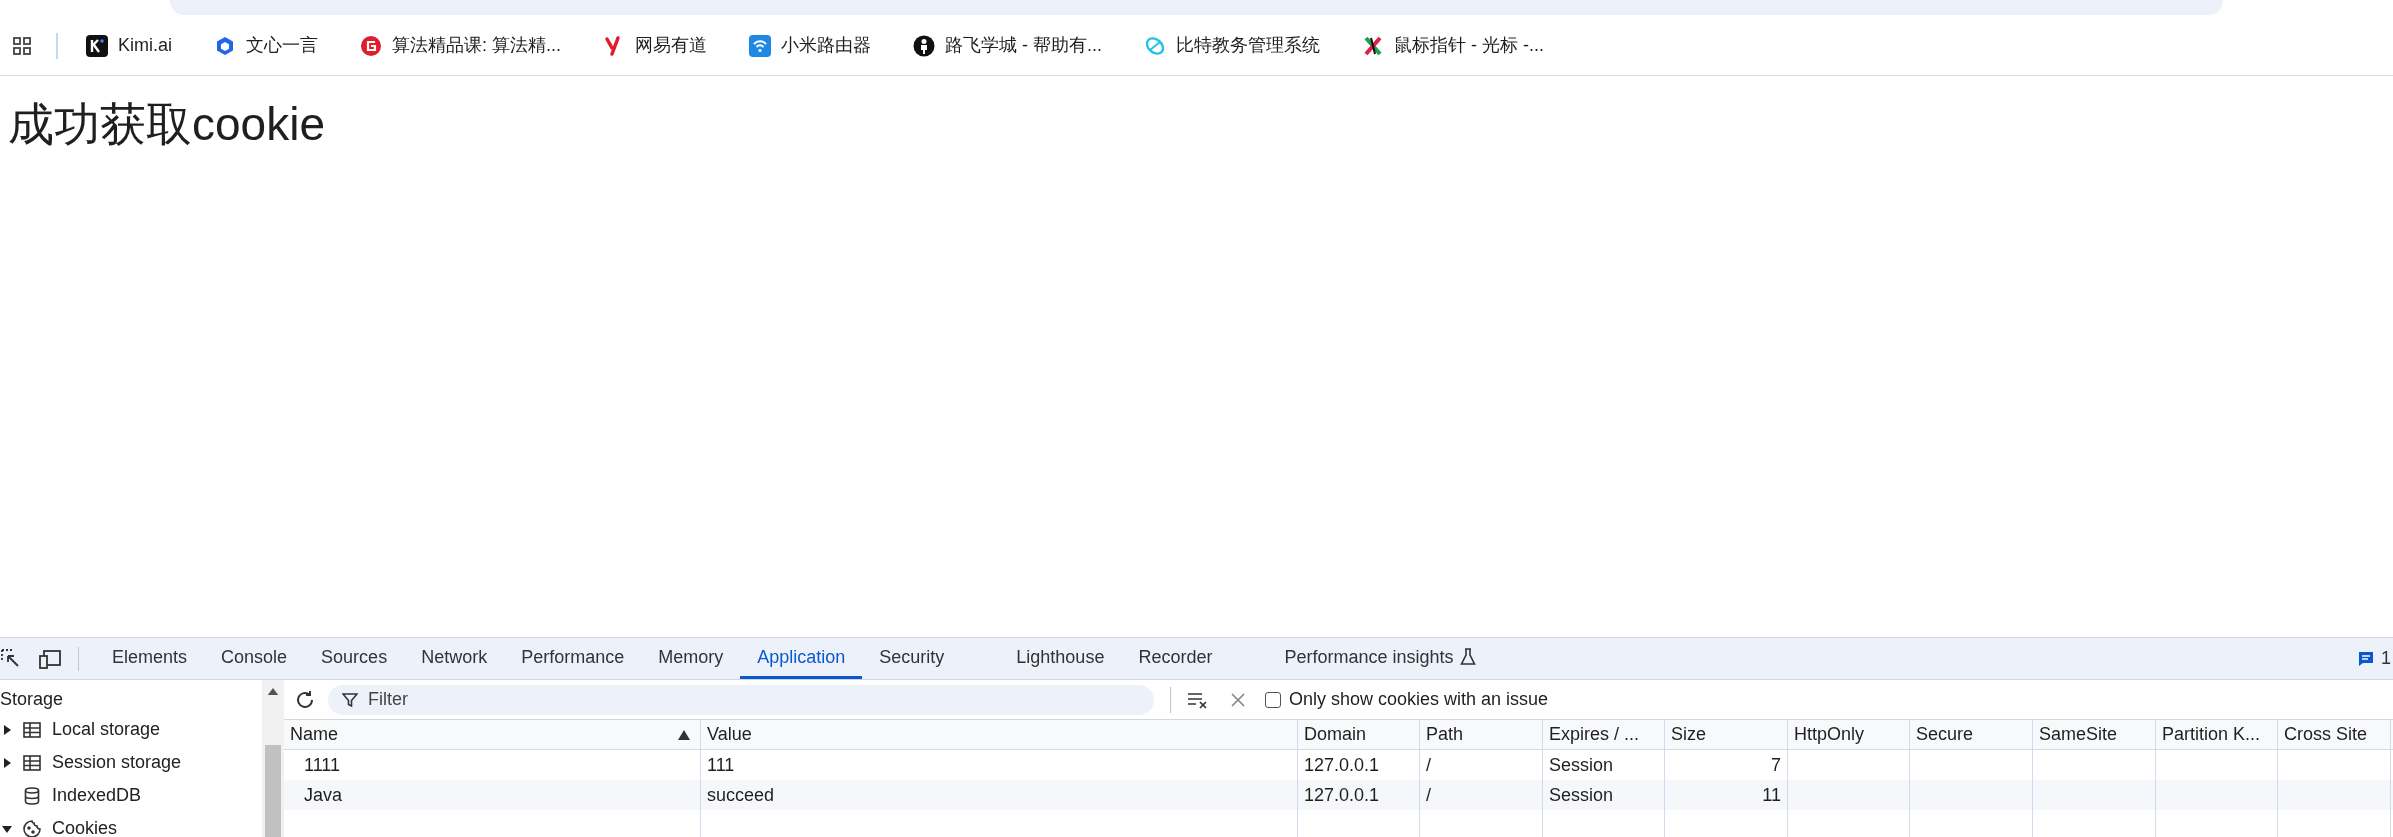 The width and height of the screenshot is (2393, 837). I want to click on bookmark-item: 小米路由器, so click(810, 45).